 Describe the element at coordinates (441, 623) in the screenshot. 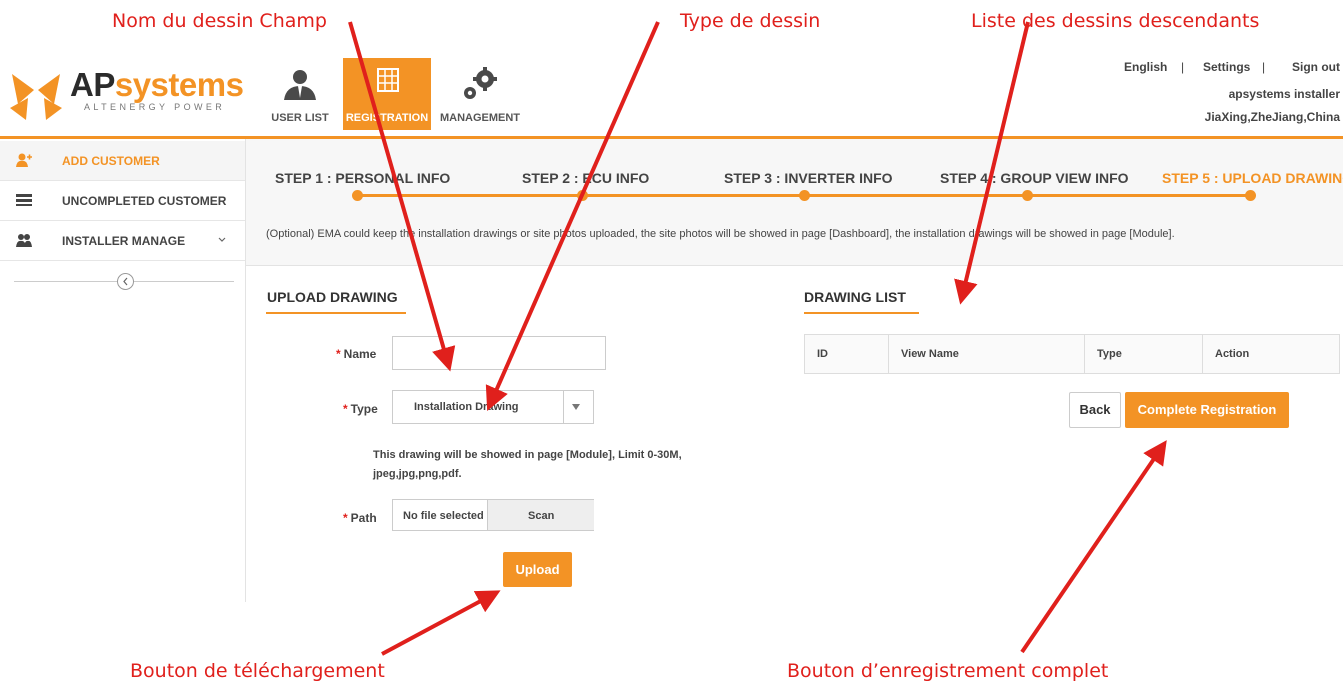

I see `arrow-to-upload-button` at that location.